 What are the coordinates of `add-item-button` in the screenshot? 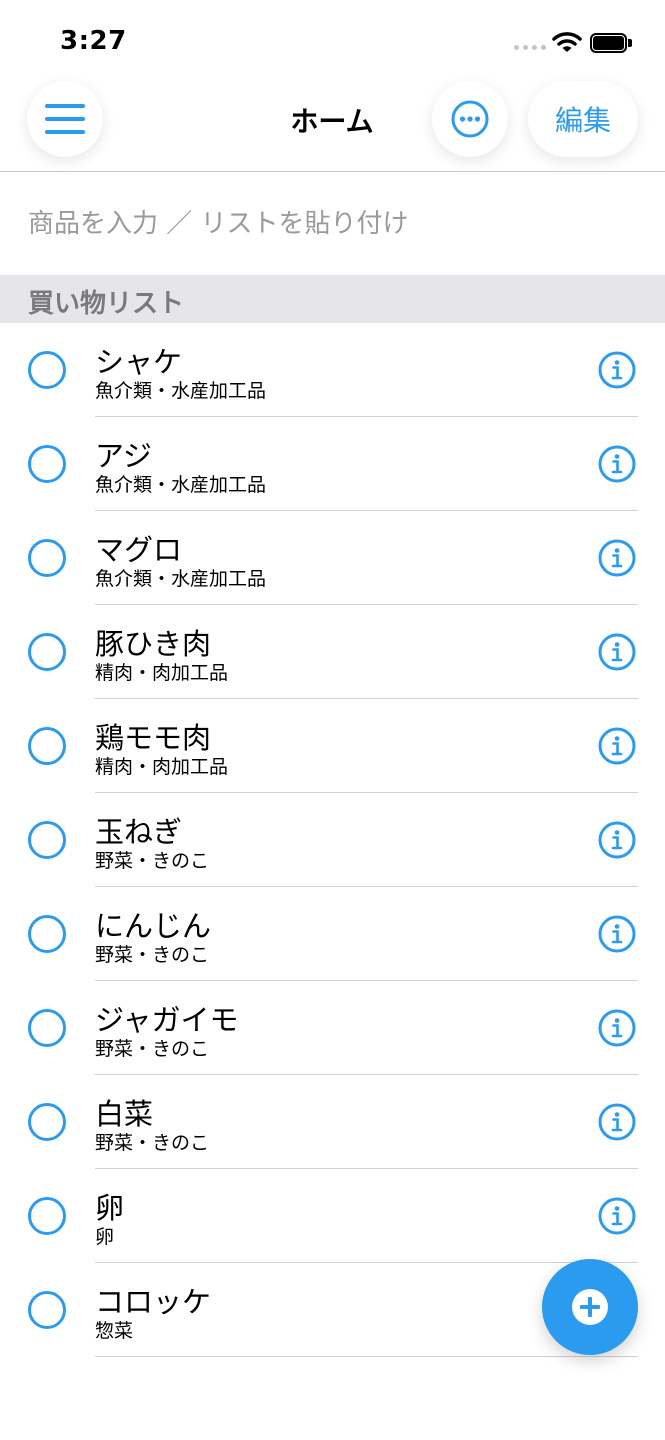 It's located at (590, 1307).